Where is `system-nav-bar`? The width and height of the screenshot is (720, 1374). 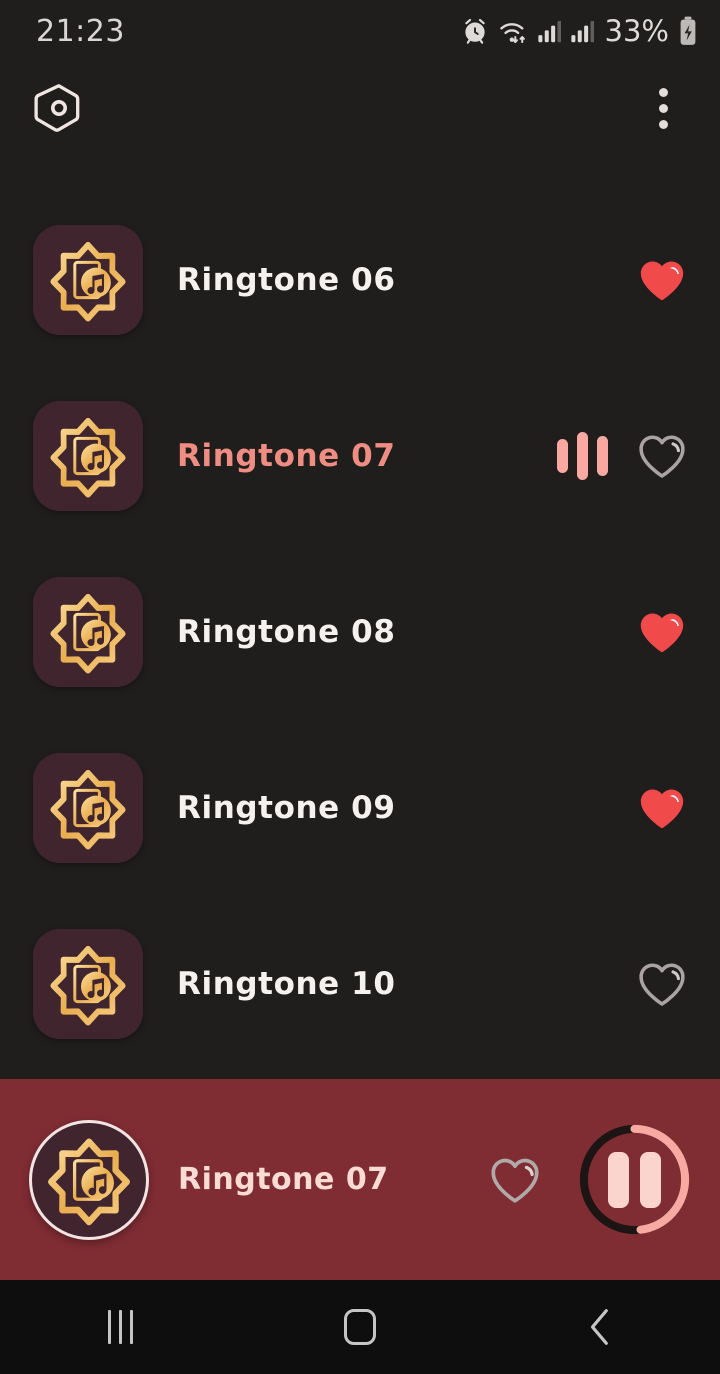 system-nav-bar is located at coordinates (360, 1327).